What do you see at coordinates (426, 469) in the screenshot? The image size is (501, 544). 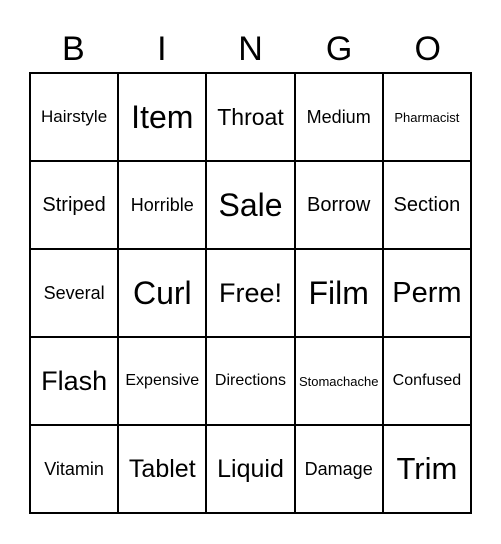 I see `bingo-cell: Trim` at bounding box center [426, 469].